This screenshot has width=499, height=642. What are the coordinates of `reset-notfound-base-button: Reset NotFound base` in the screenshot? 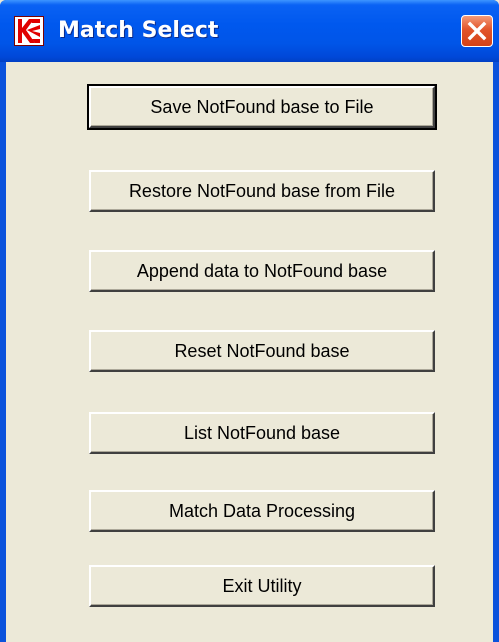 It's located at (262, 351).